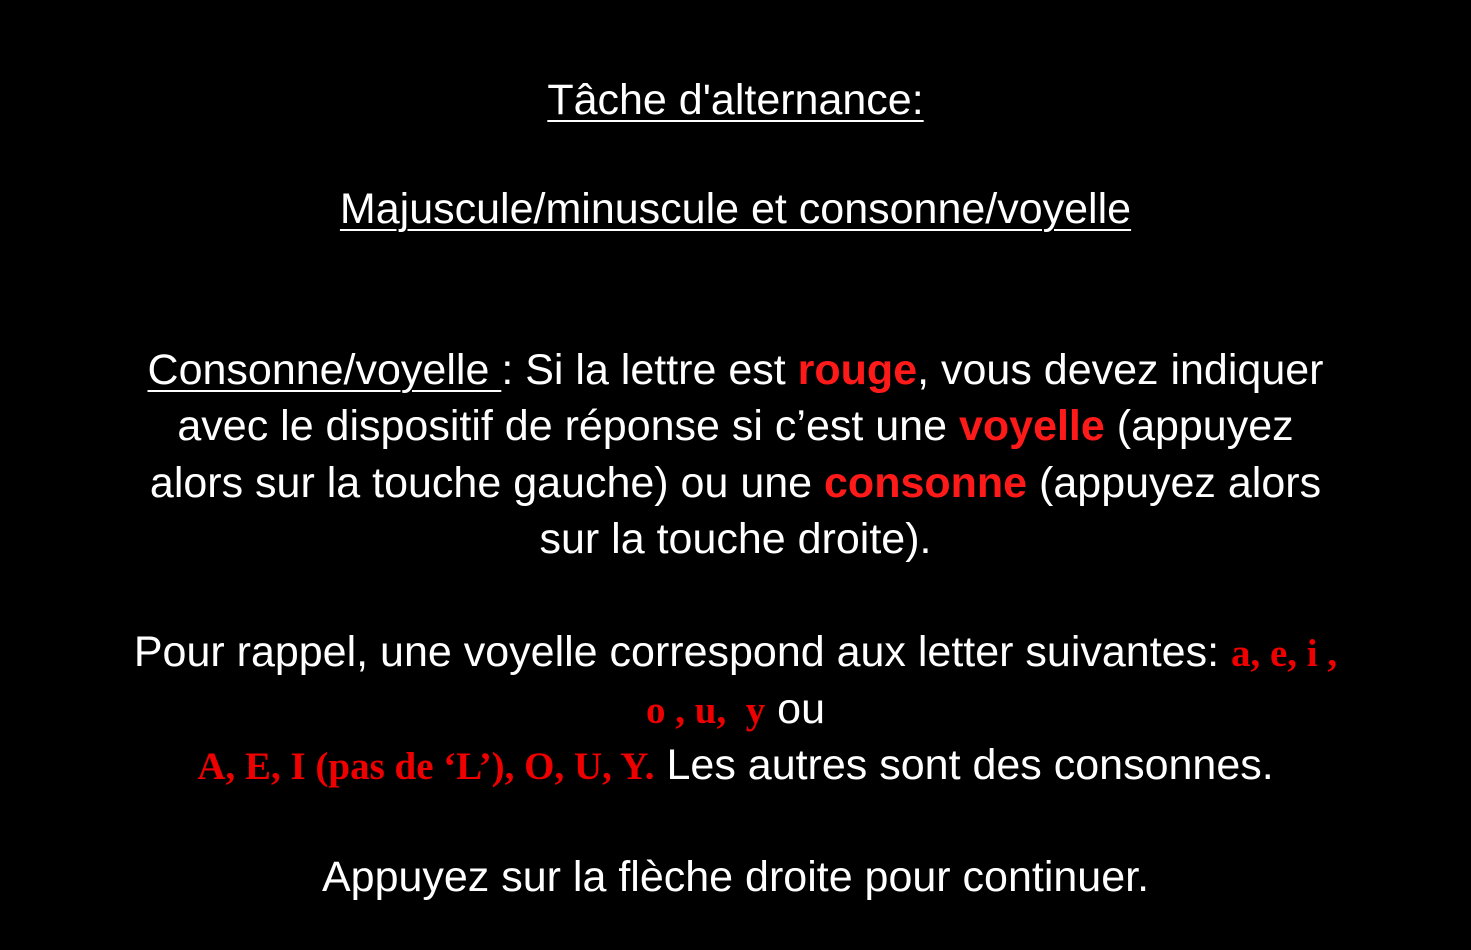 Image resolution: width=1471 pixels, height=950 pixels. Describe the element at coordinates (324, 370) in the screenshot. I see `section-label: Consonne/voyelle` at that location.